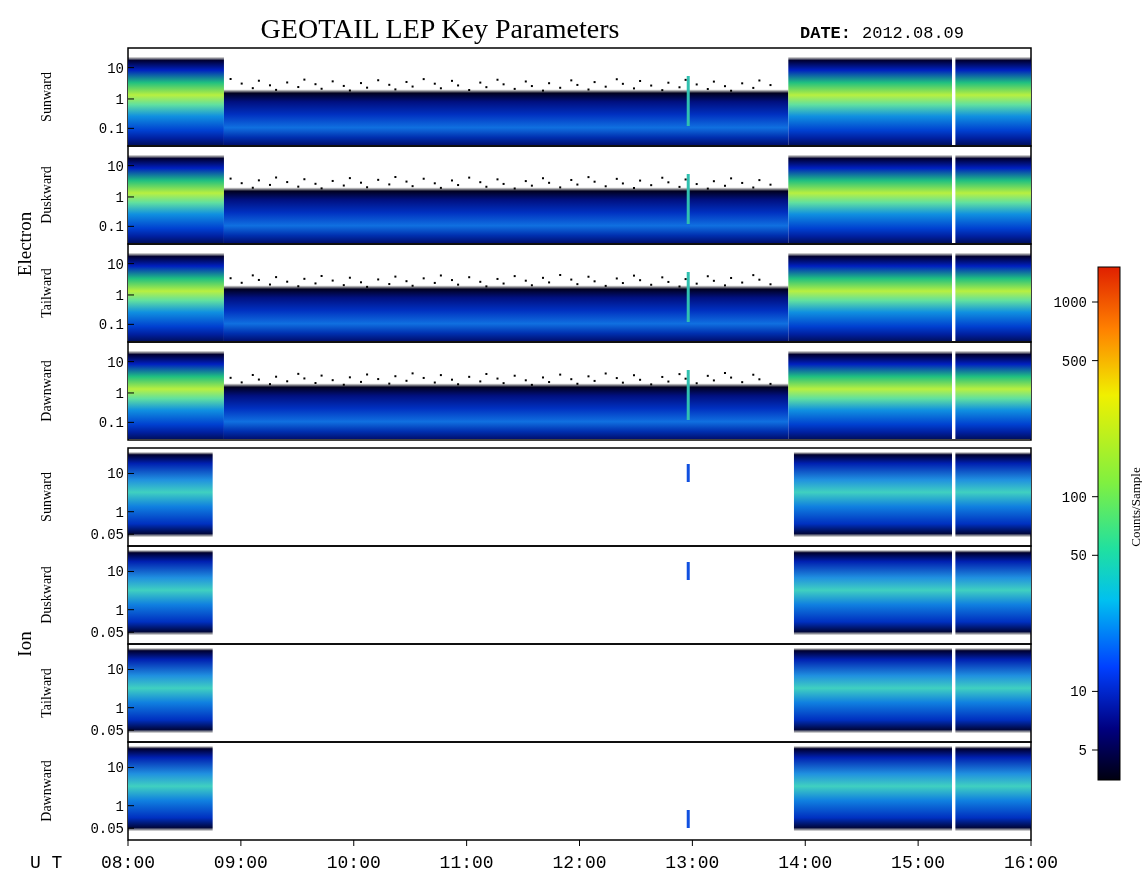  Describe the element at coordinates (46, 863) in the screenshot. I see `axis-label: U T` at that location.